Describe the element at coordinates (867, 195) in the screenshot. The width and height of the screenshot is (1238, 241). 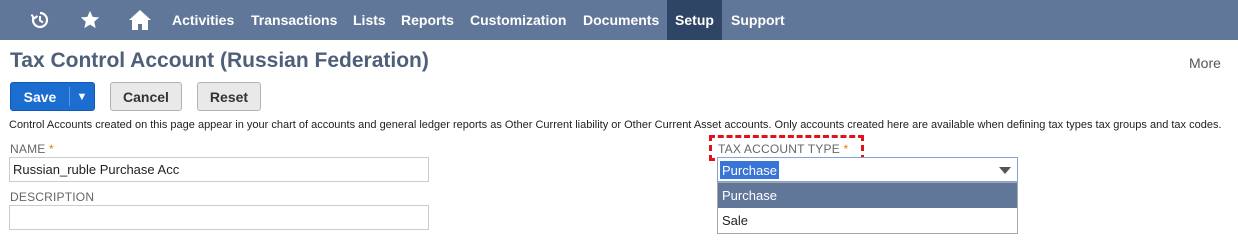
I see `option-purchase: Purchase` at that location.